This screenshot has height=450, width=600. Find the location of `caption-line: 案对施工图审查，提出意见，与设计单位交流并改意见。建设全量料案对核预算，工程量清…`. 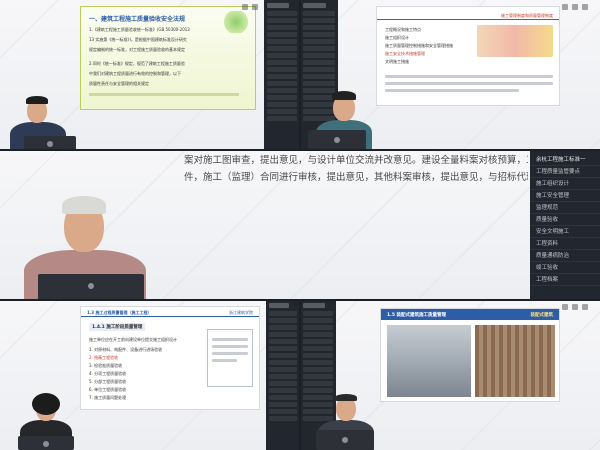

caption-line: 案对施工图审查，提出意见，与设计单位交流并改意见。建设全量料案对核预算，工程量清… is located at coordinates (356, 160).